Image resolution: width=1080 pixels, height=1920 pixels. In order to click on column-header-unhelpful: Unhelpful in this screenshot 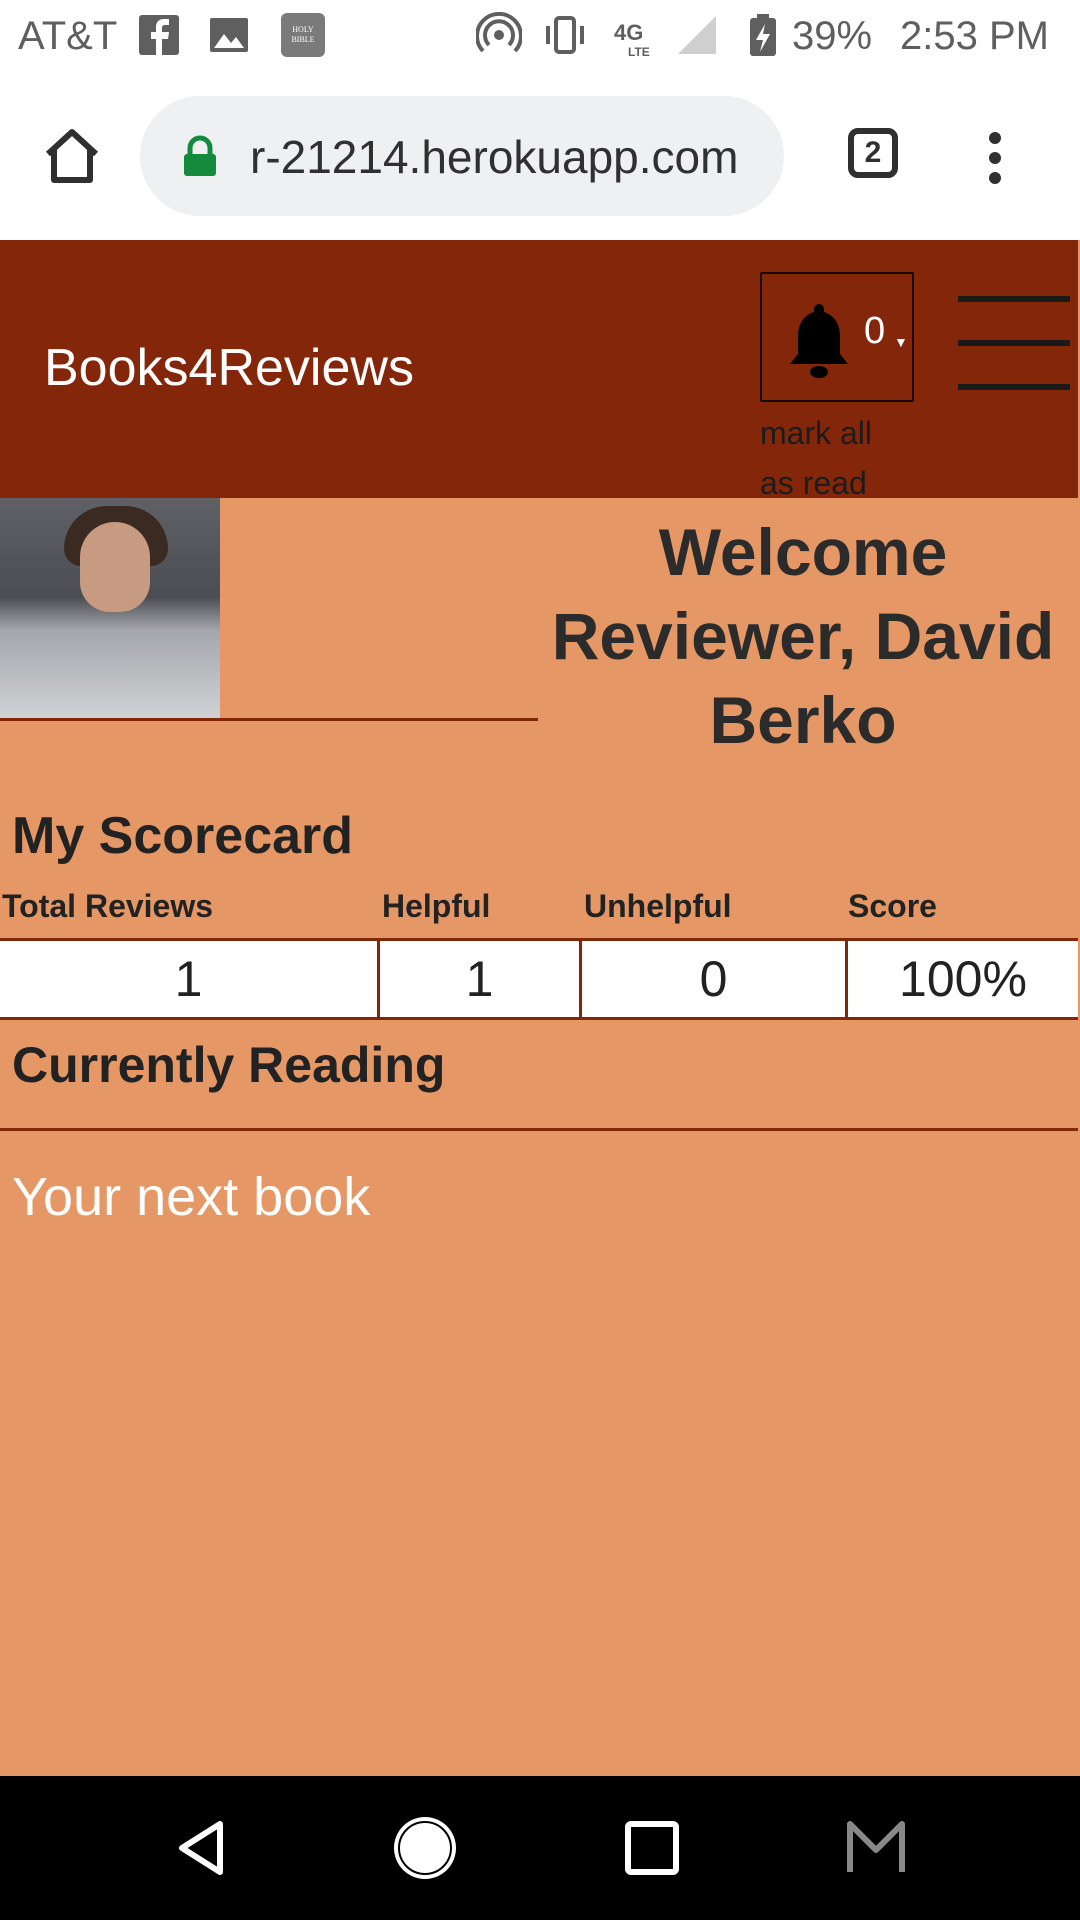, I will do `click(658, 906)`.